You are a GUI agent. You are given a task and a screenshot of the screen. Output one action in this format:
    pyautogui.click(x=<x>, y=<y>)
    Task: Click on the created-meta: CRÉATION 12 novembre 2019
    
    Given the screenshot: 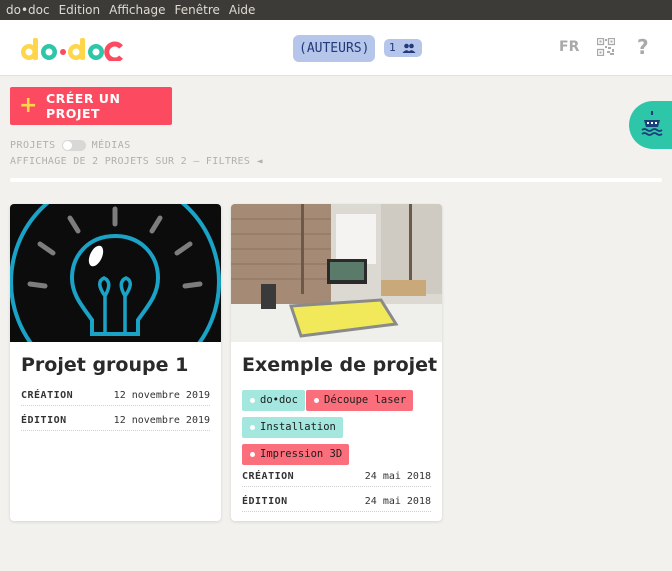 What is the action you would take?
    pyautogui.click(x=115, y=398)
    